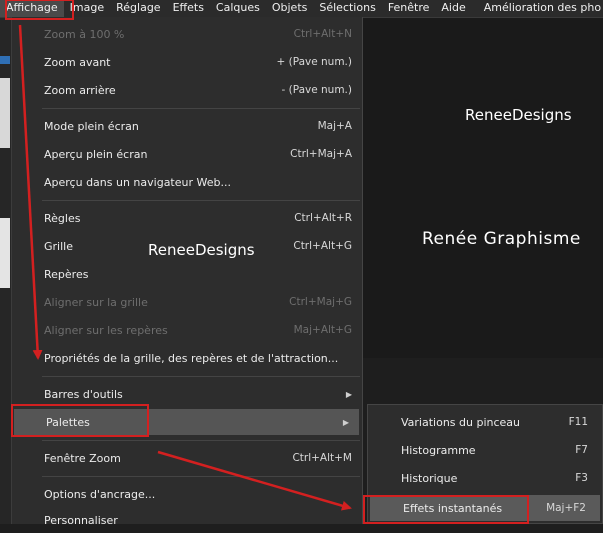 The width and height of the screenshot is (603, 533). I want to click on menu-item-fullscreen-preview: Aperçu plein écran Ctrl+Maj+A, so click(187, 154).